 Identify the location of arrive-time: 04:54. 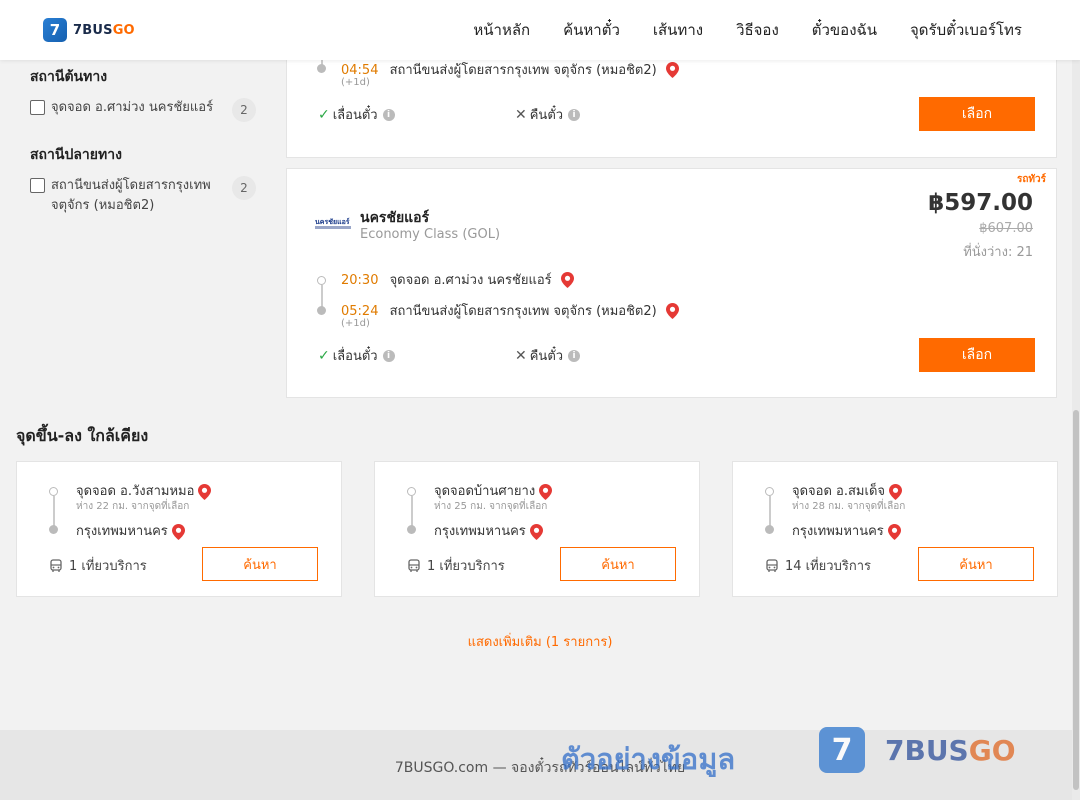
(360, 70).